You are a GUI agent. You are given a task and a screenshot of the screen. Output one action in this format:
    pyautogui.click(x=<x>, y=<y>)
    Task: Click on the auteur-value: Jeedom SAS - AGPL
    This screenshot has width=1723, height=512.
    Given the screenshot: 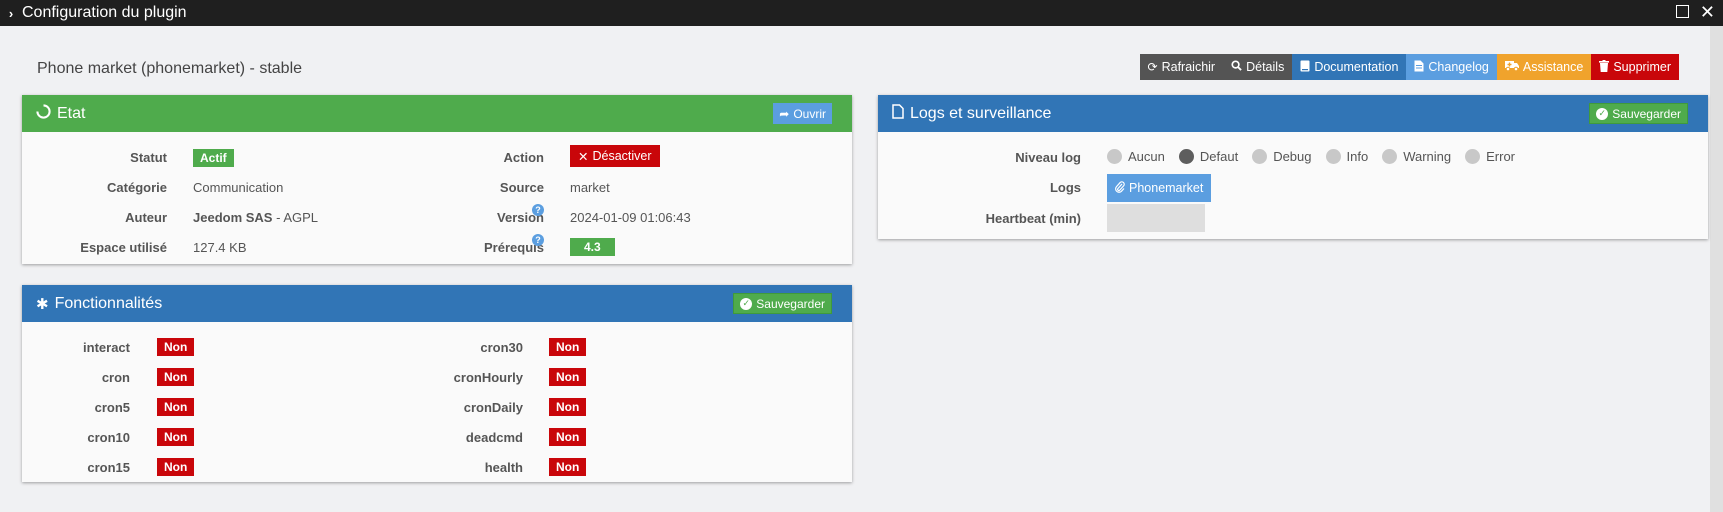 What is the action you would take?
    pyautogui.click(x=255, y=217)
    